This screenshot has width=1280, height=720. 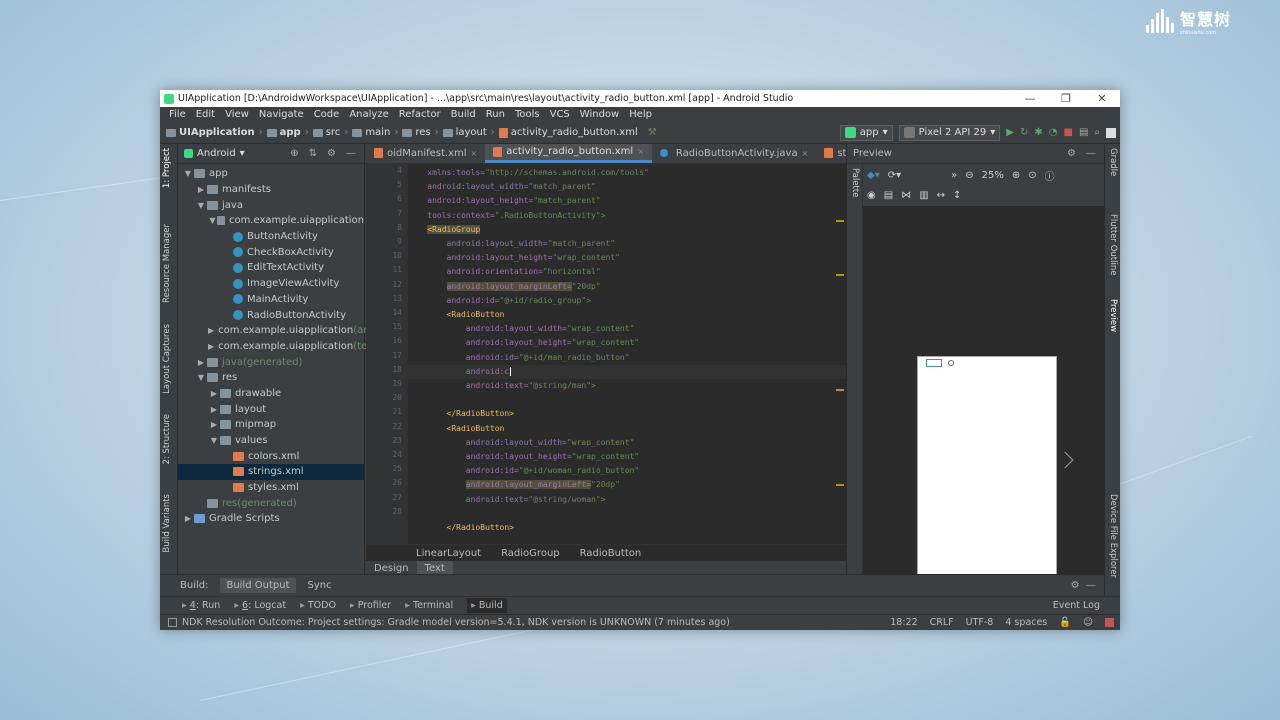 What do you see at coordinates (599, 114) in the screenshot?
I see `menu-window: Window` at bounding box center [599, 114].